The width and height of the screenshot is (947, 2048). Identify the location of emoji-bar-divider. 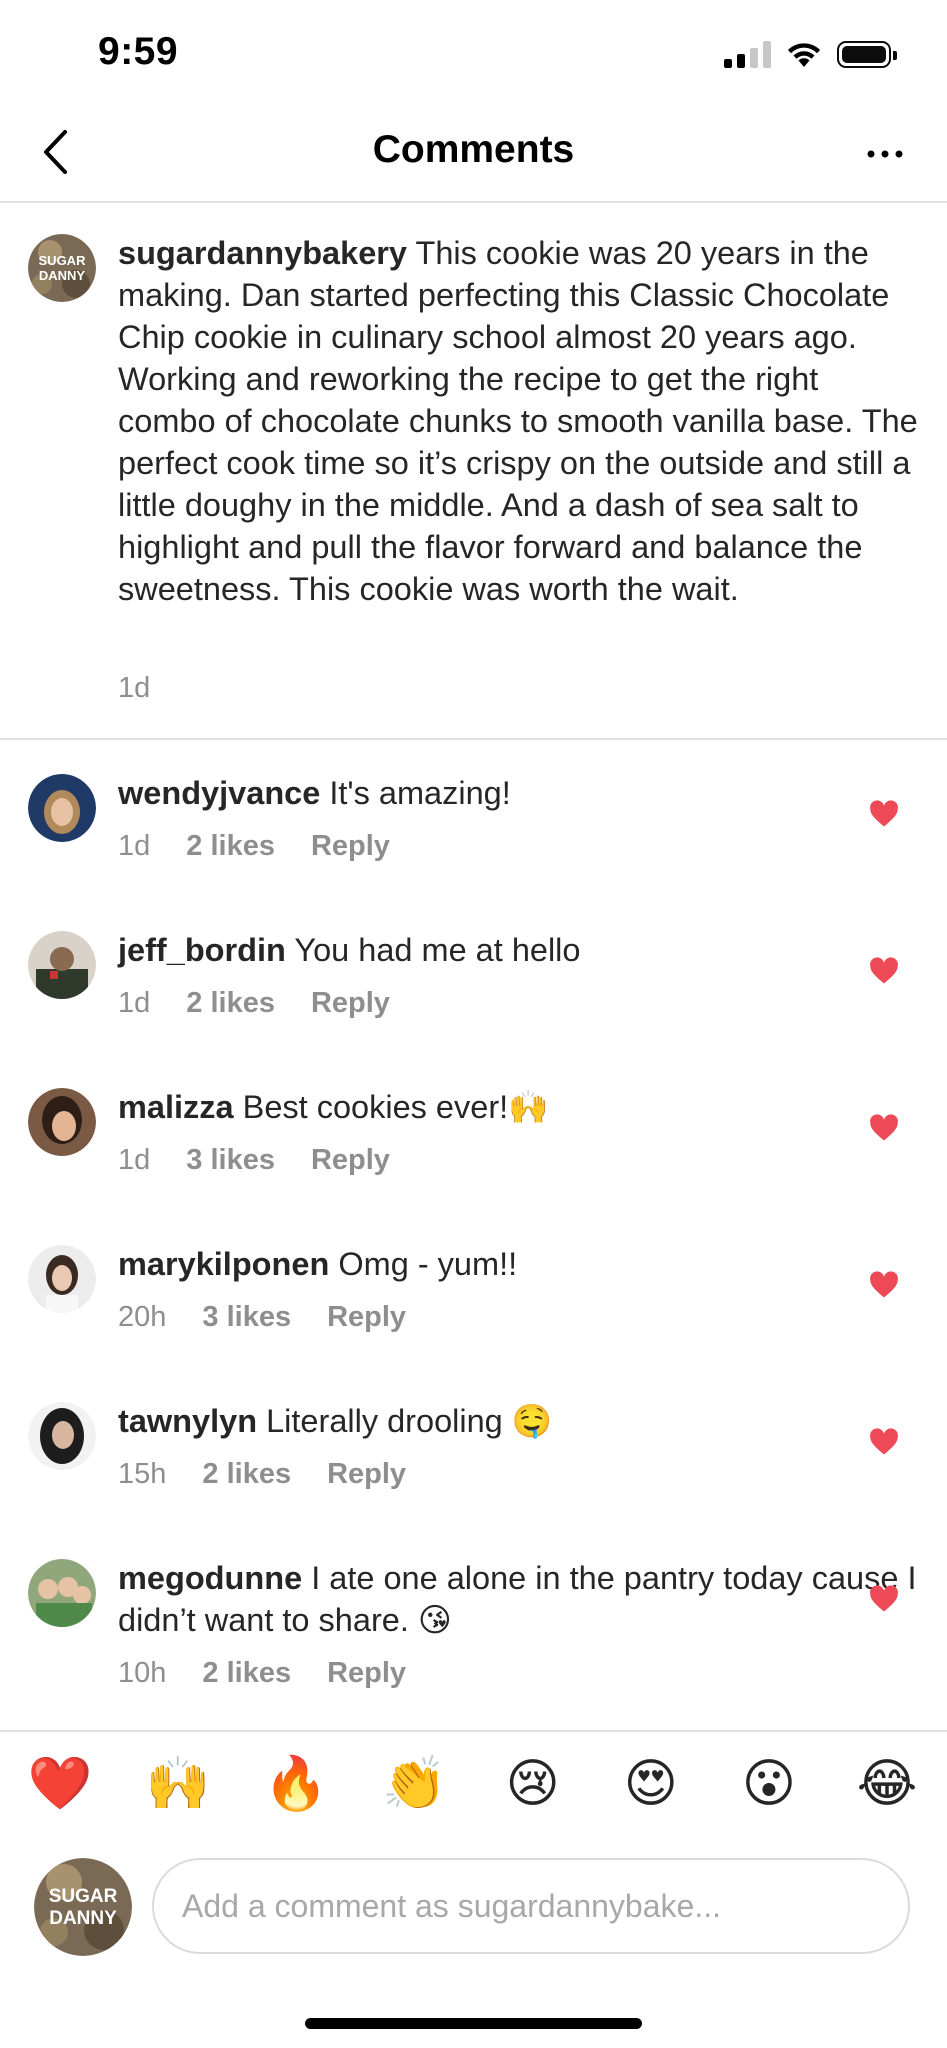
(473, 1731).